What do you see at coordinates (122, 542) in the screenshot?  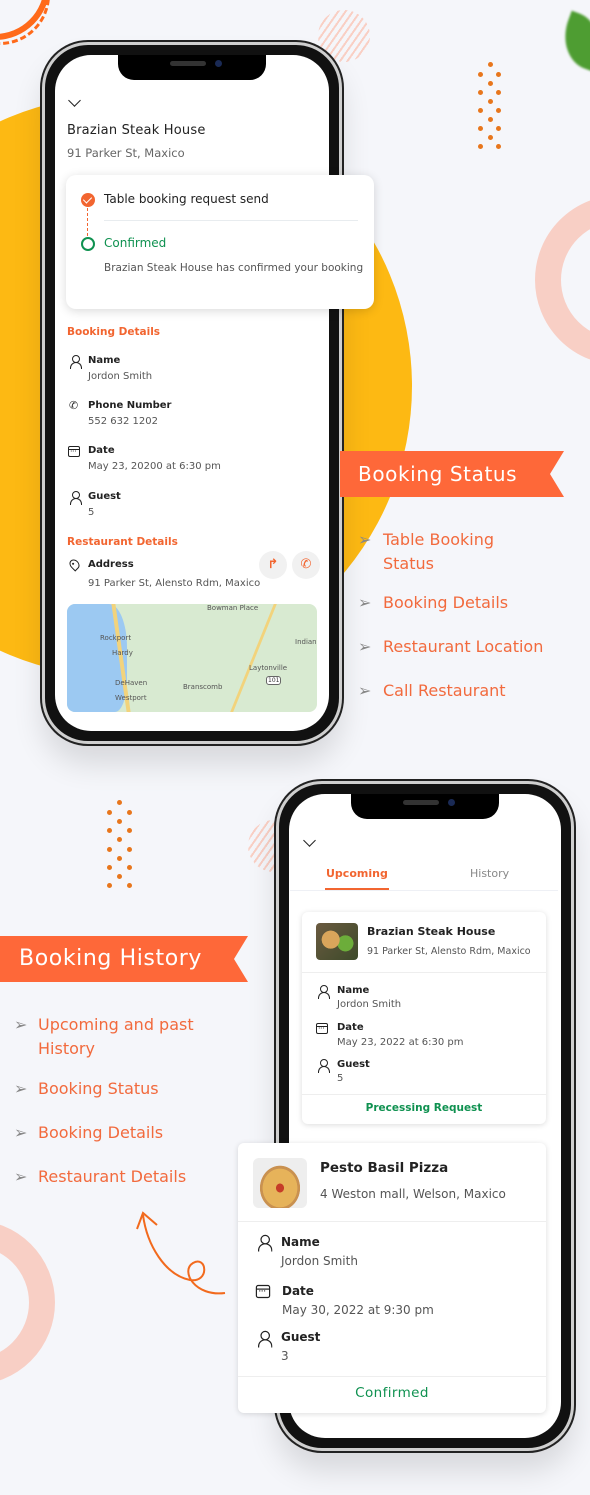 I see `section-heading-restaurant-details: Restaurant Details` at bounding box center [122, 542].